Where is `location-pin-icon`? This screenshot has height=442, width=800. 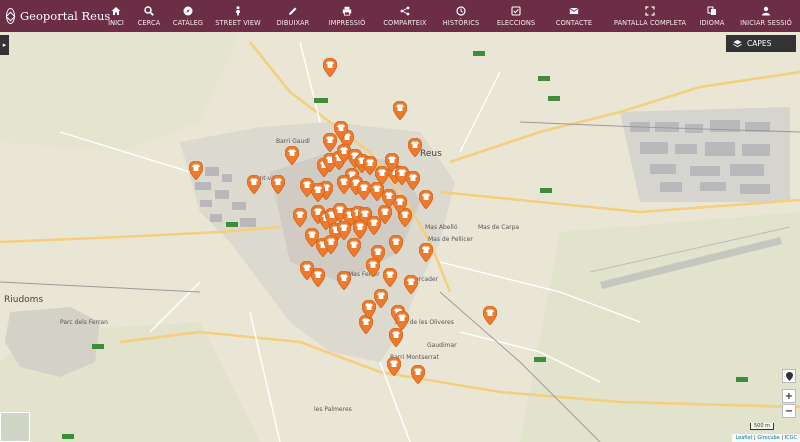 location-pin-icon is located at coordinates (789, 376).